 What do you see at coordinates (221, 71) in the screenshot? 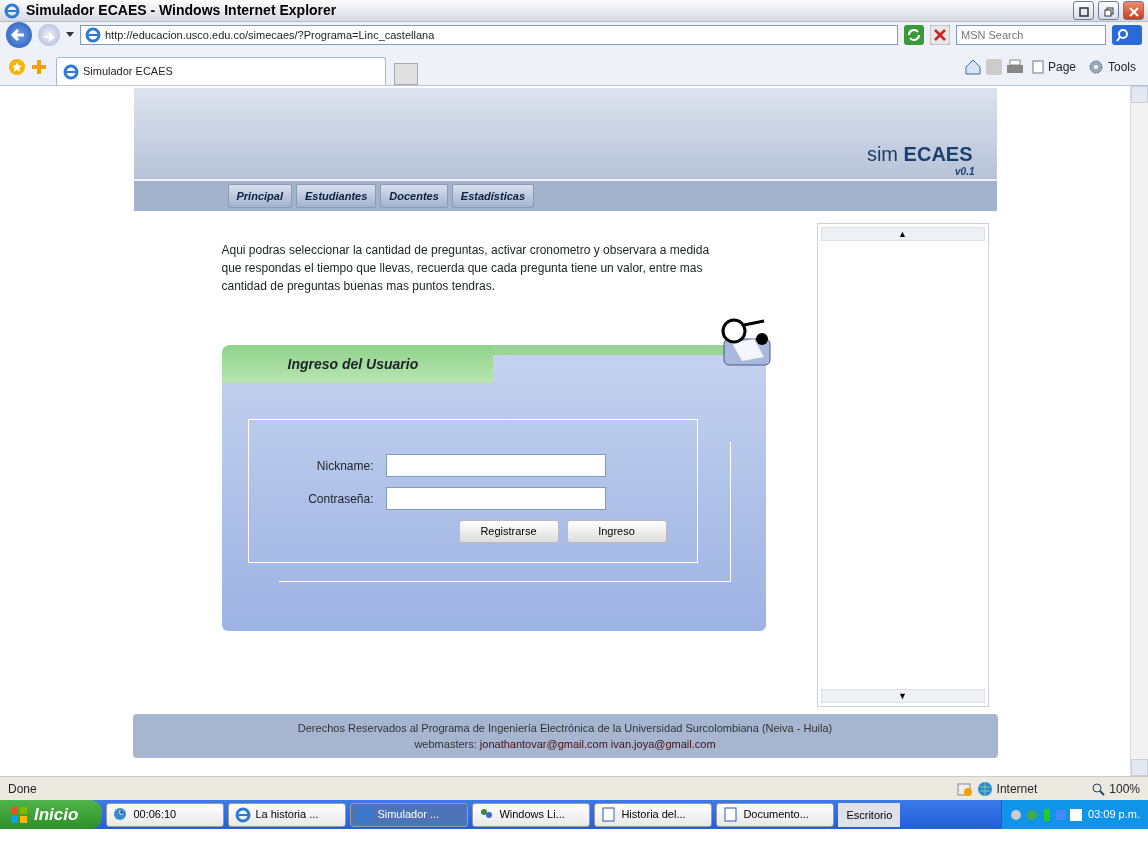
I see `browser-tab: Simulador ECAES` at bounding box center [221, 71].